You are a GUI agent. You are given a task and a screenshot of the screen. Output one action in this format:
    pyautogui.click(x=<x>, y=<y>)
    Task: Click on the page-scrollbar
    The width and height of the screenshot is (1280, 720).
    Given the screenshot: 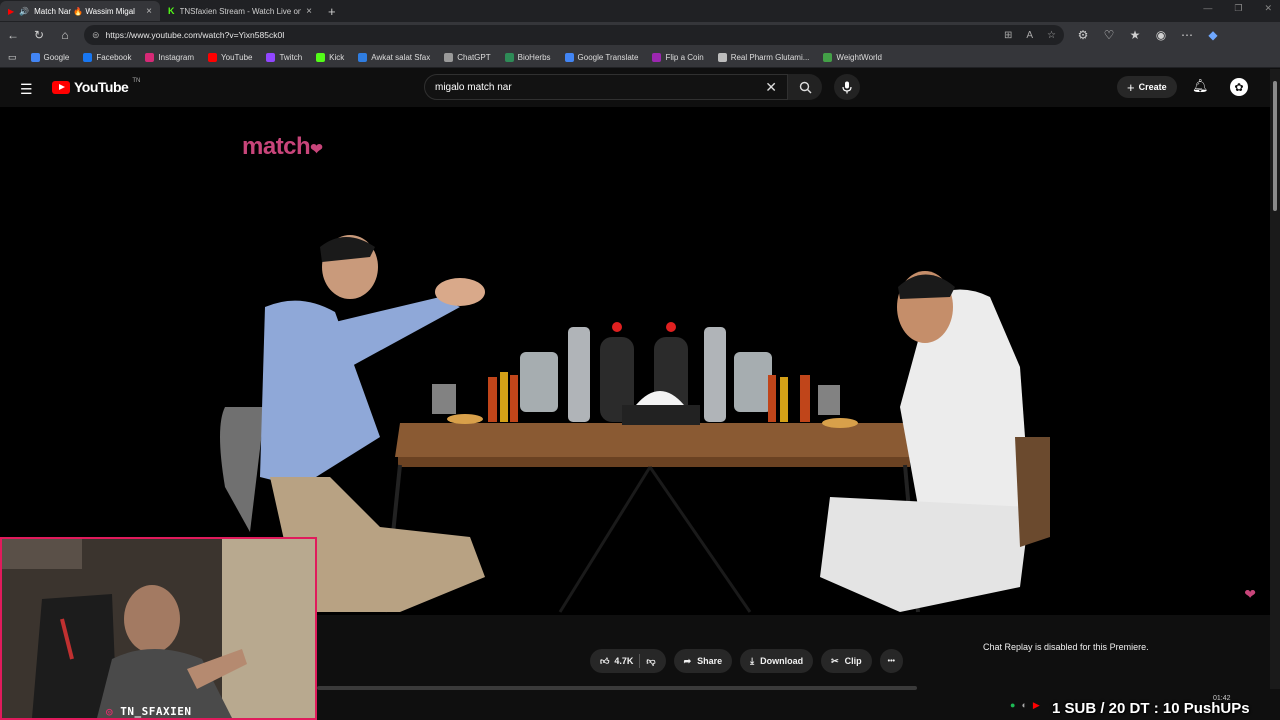 What is the action you would take?
    pyautogui.click(x=1275, y=379)
    